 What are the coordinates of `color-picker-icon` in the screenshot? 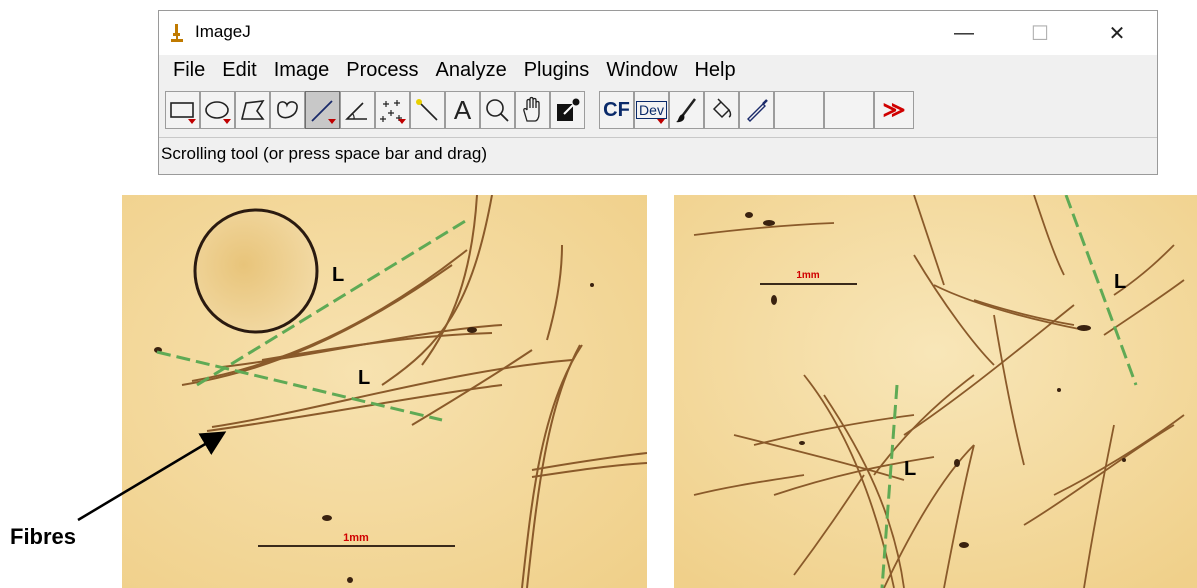 It's located at (568, 109).